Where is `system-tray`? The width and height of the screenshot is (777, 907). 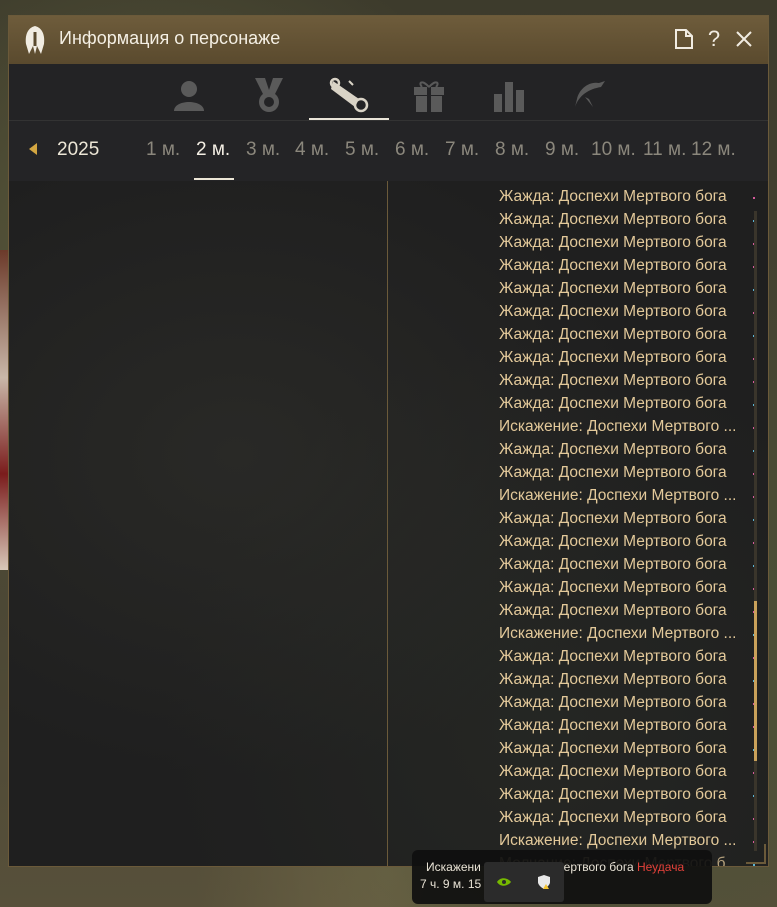 system-tray is located at coordinates (524, 882).